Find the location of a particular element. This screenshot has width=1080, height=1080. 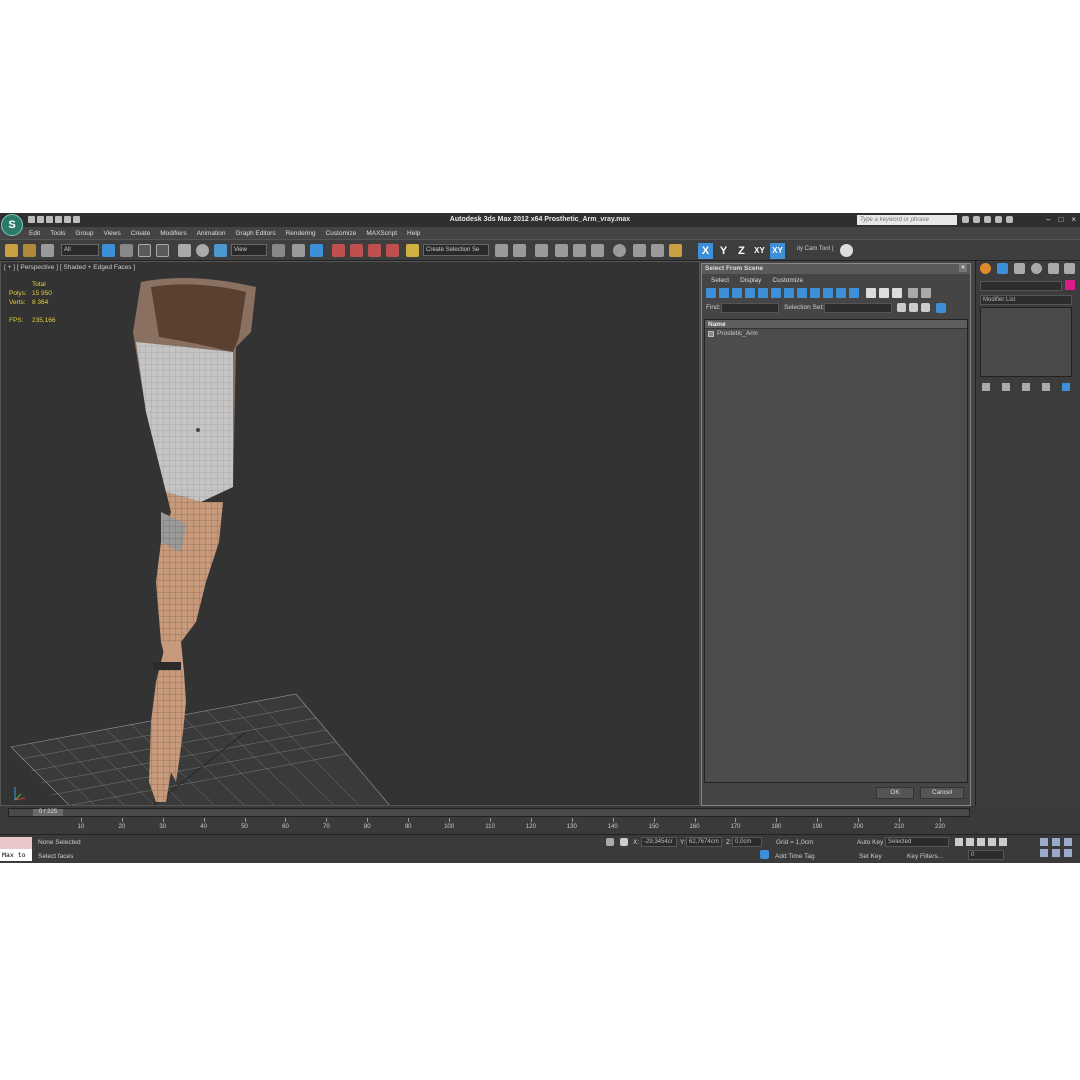

render-setup-icon is located at coordinates (639, 250).